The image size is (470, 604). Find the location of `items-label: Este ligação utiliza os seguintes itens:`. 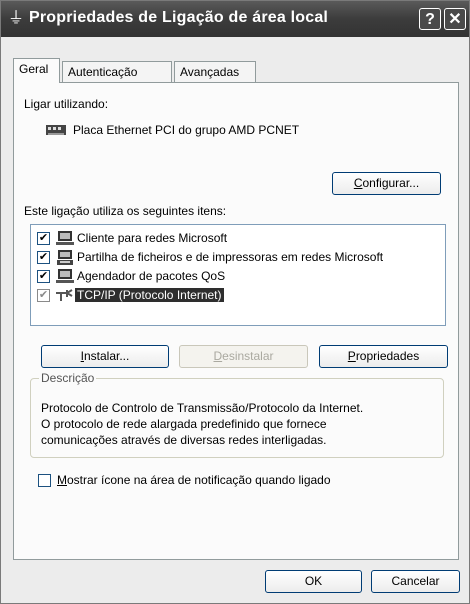

items-label: Este ligação utiliza os seguintes itens: is located at coordinates (125, 211).